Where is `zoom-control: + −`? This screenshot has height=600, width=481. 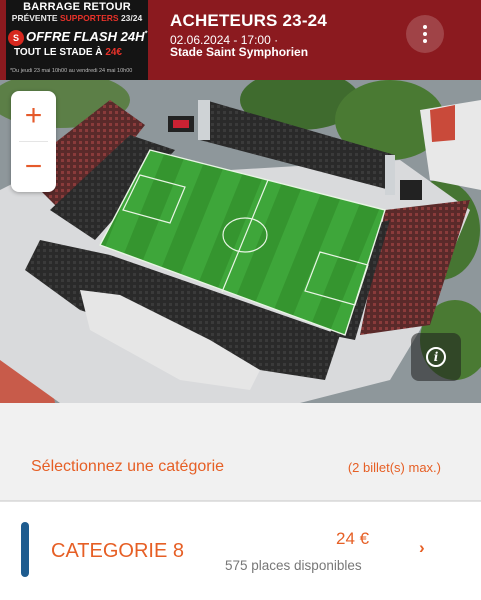 zoom-control: + − is located at coordinates (33, 141).